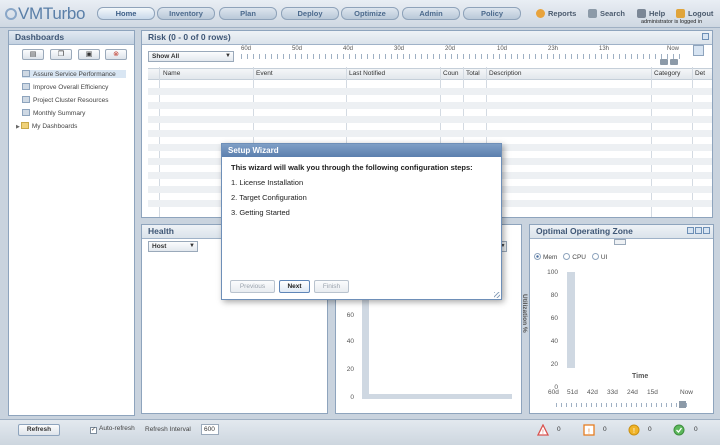 This screenshot has height=445, width=720. What do you see at coordinates (553, 49) in the screenshot?
I see `timeline-tick: 23h` at bounding box center [553, 49].